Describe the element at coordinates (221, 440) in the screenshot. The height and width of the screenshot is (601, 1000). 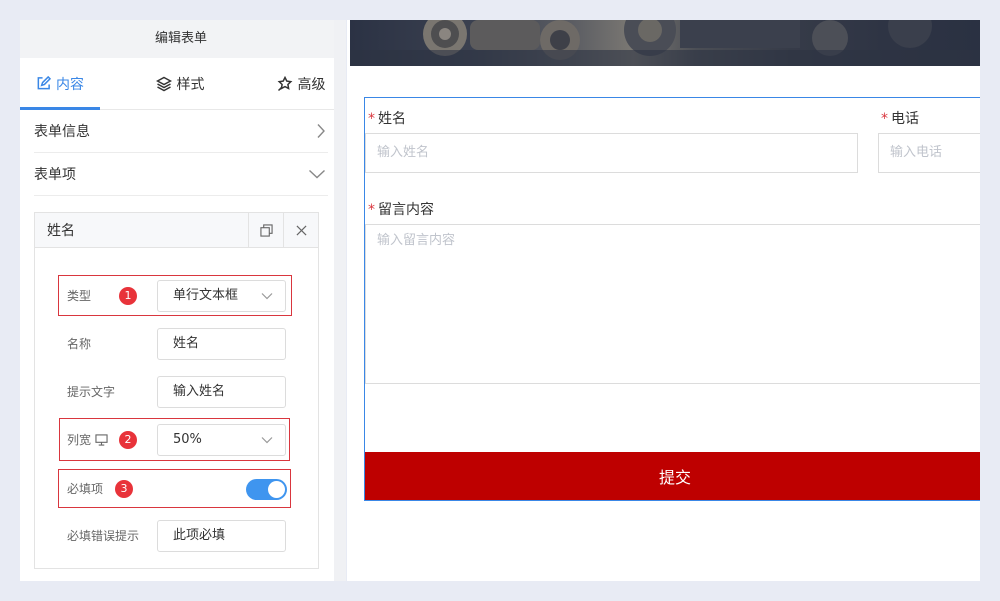
I see `field-width-select: 50%` at that location.